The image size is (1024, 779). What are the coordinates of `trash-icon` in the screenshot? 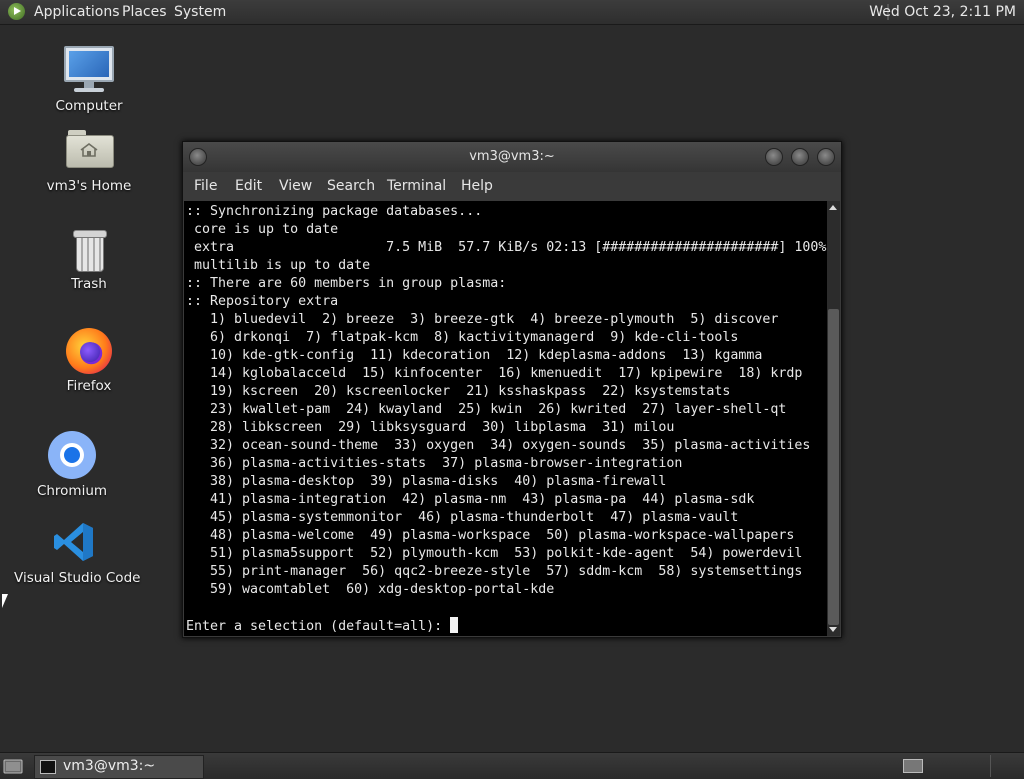 It's located at (89, 251).